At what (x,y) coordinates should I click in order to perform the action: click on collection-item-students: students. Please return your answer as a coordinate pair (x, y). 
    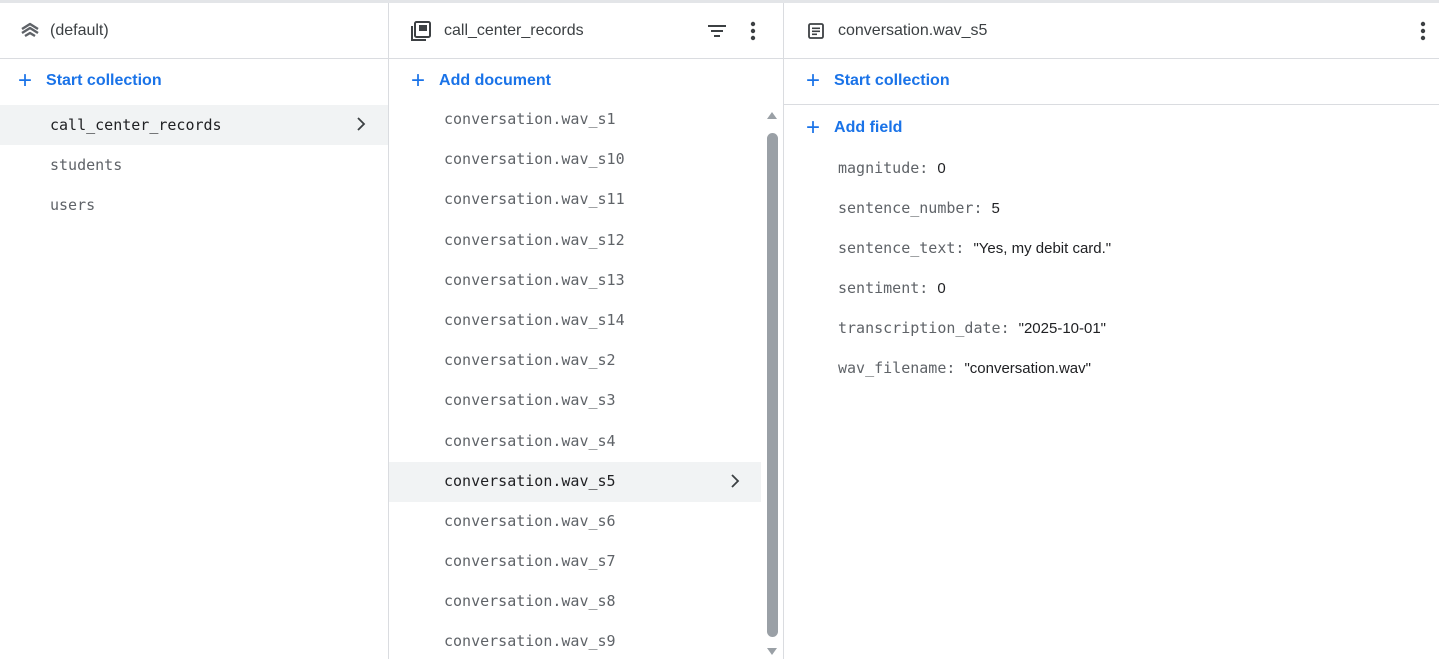
    Looking at the image, I should click on (194, 165).